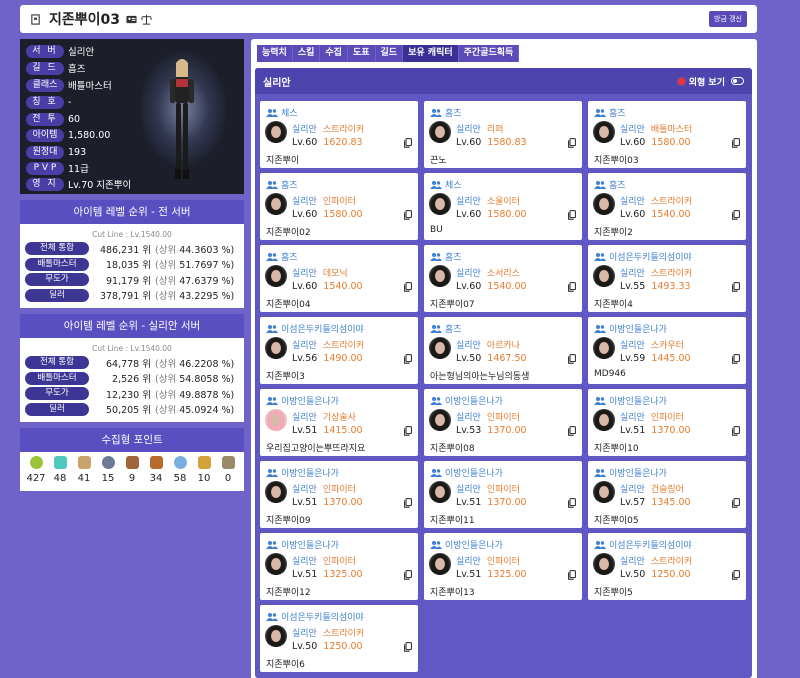 The width and height of the screenshot is (800, 678). Describe the element at coordinates (306, 53) in the screenshot. I see `tab-item: 스킬` at that location.